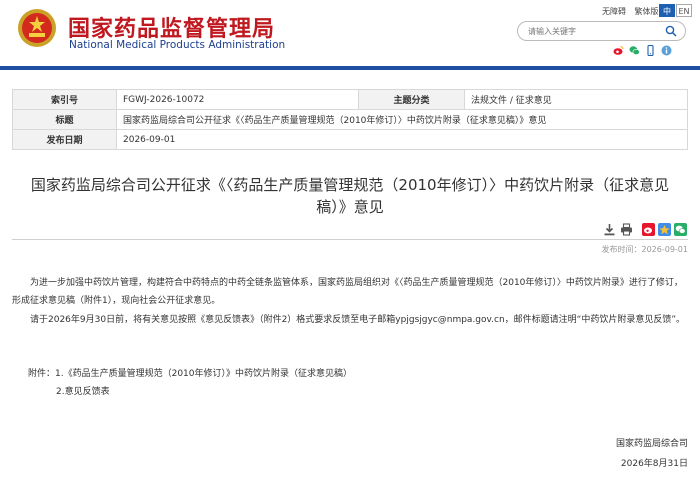  What do you see at coordinates (648, 229) in the screenshot?
I see `share-weibo-icon` at bounding box center [648, 229].